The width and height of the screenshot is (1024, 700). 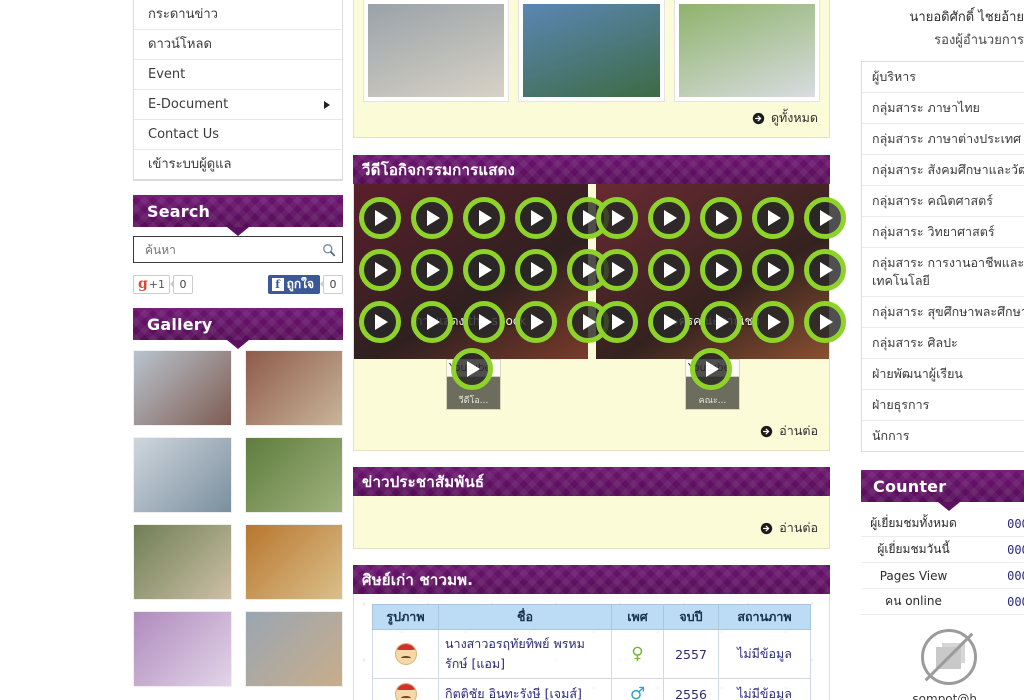 I want to click on sidebar-item-admin-login: เข้าระบบผู้ดูแล, so click(x=238, y=165).